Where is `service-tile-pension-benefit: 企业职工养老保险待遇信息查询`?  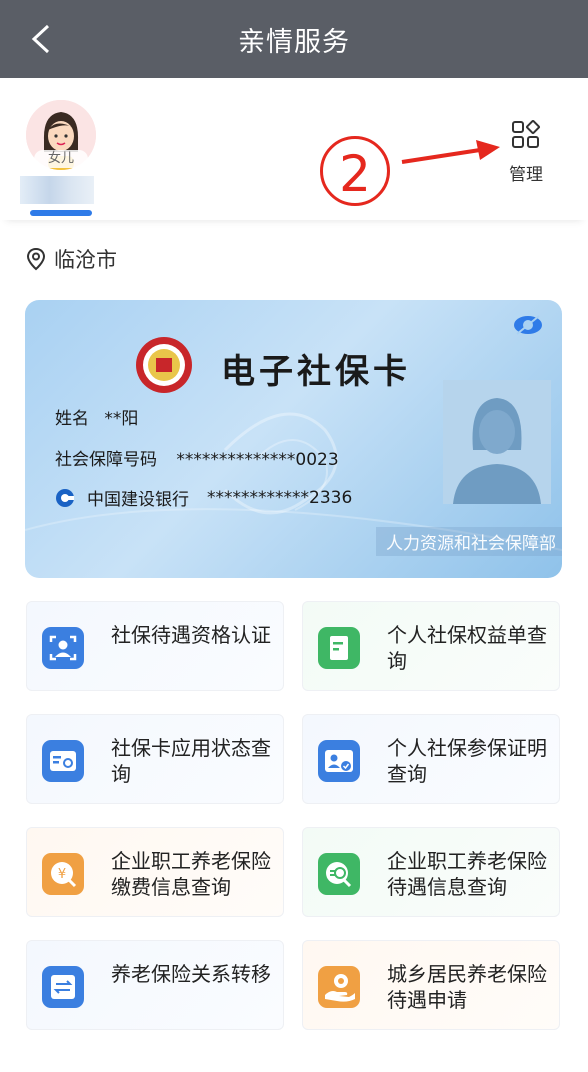
service-tile-pension-benefit: 企业职工养老保险待遇信息查询 is located at coordinates (431, 872).